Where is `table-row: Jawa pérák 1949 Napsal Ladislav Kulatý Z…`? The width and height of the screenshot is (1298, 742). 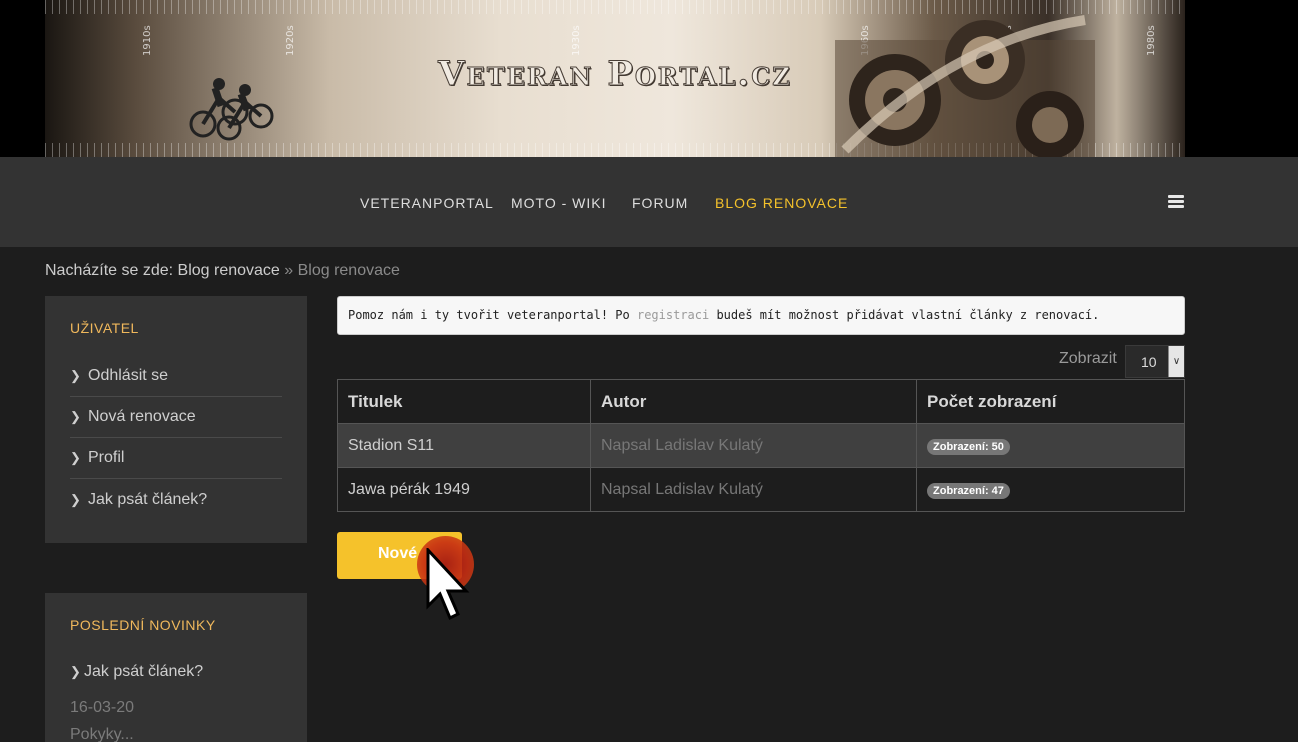 table-row: Jawa pérák 1949 Napsal Ladislav Kulatý Z… is located at coordinates (761, 489).